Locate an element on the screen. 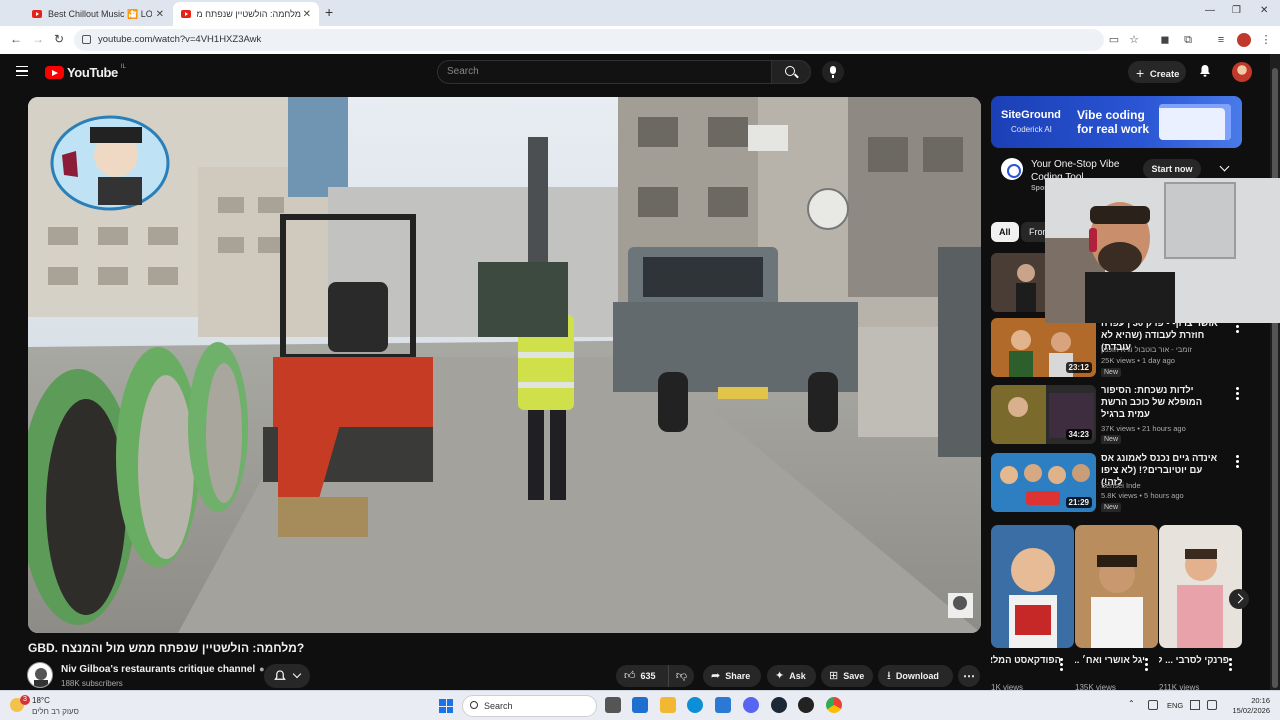 The height and width of the screenshot is (720, 1280). ask-label: Ask is located at coordinates (797, 676).